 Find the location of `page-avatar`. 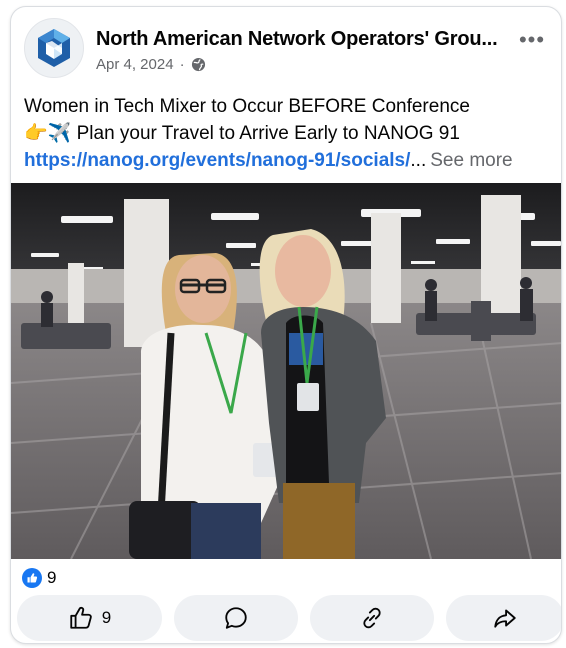

page-avatar is located at coordinates (54, 48).